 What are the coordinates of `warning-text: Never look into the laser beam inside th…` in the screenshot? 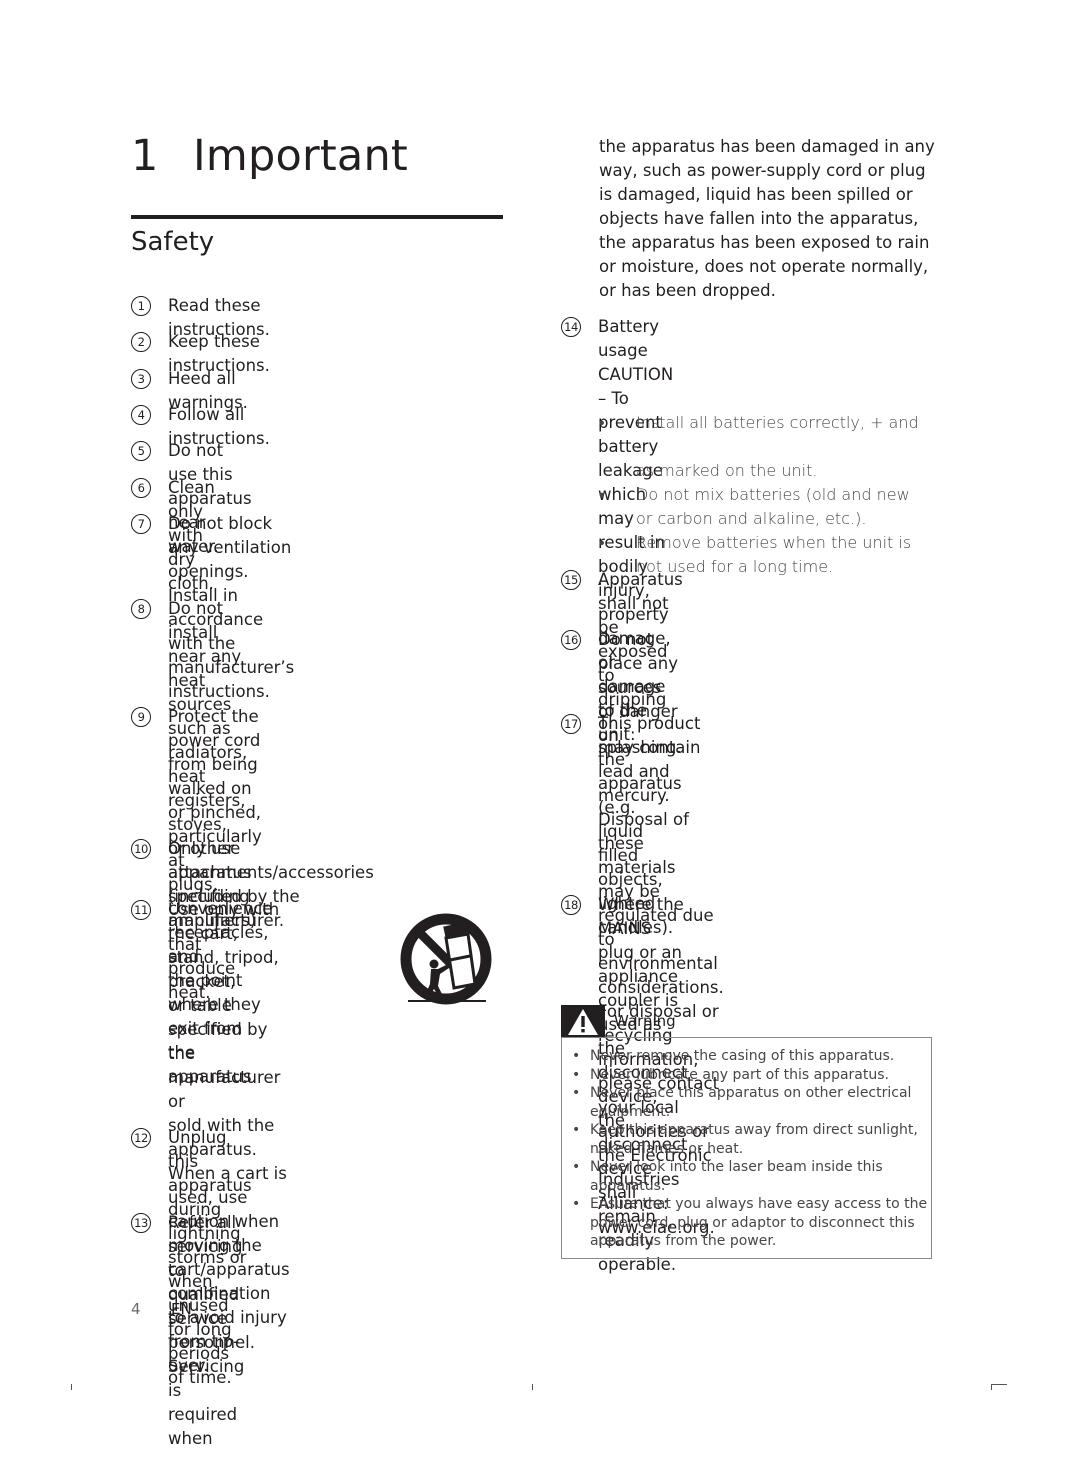 It's located at (736, 1176).